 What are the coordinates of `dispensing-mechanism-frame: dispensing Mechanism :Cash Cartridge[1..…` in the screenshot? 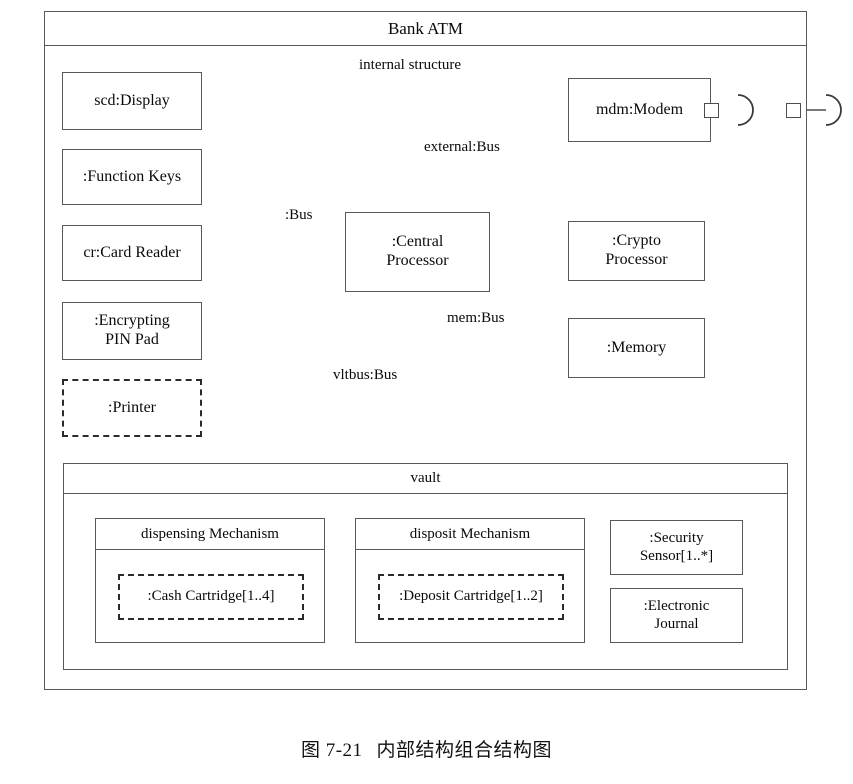 It's located at (210, 580).